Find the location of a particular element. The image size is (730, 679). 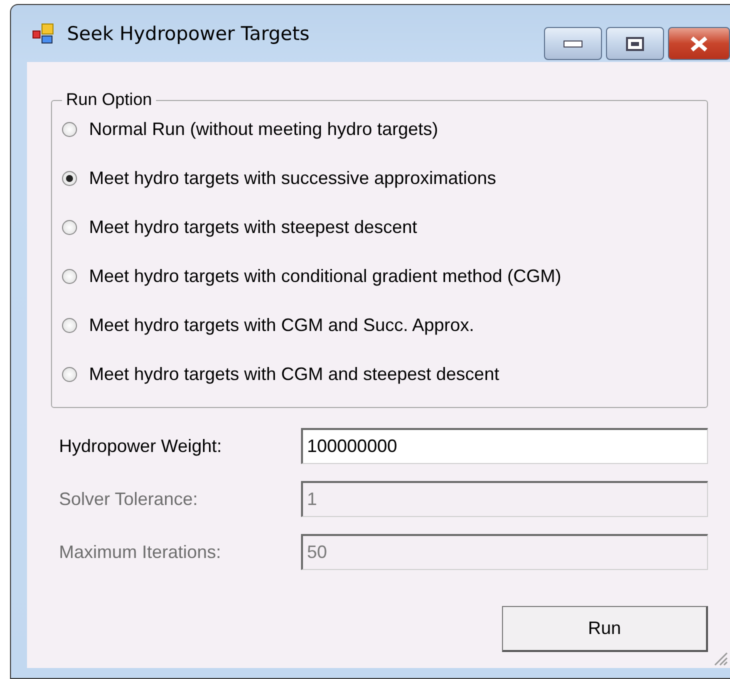

radio-option: Meet hydro targets with conditional gradient method (CGM) is located at coordinates (384, 276).